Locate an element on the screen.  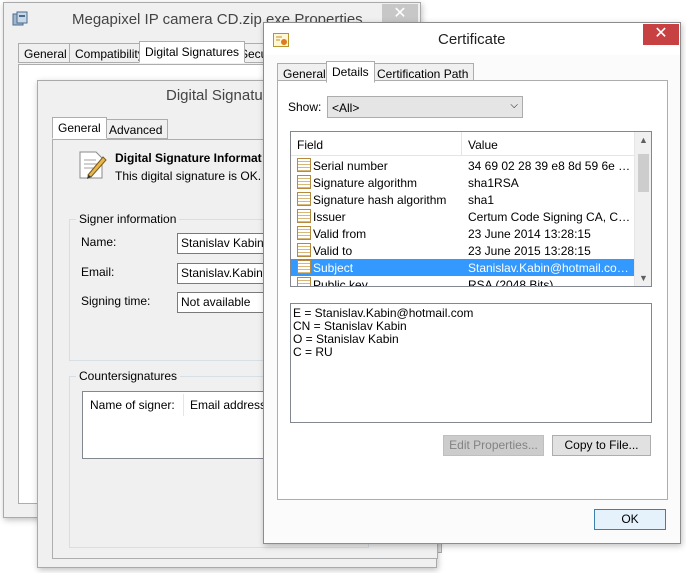
name-label: Name: is located at coordinates (99, 242).